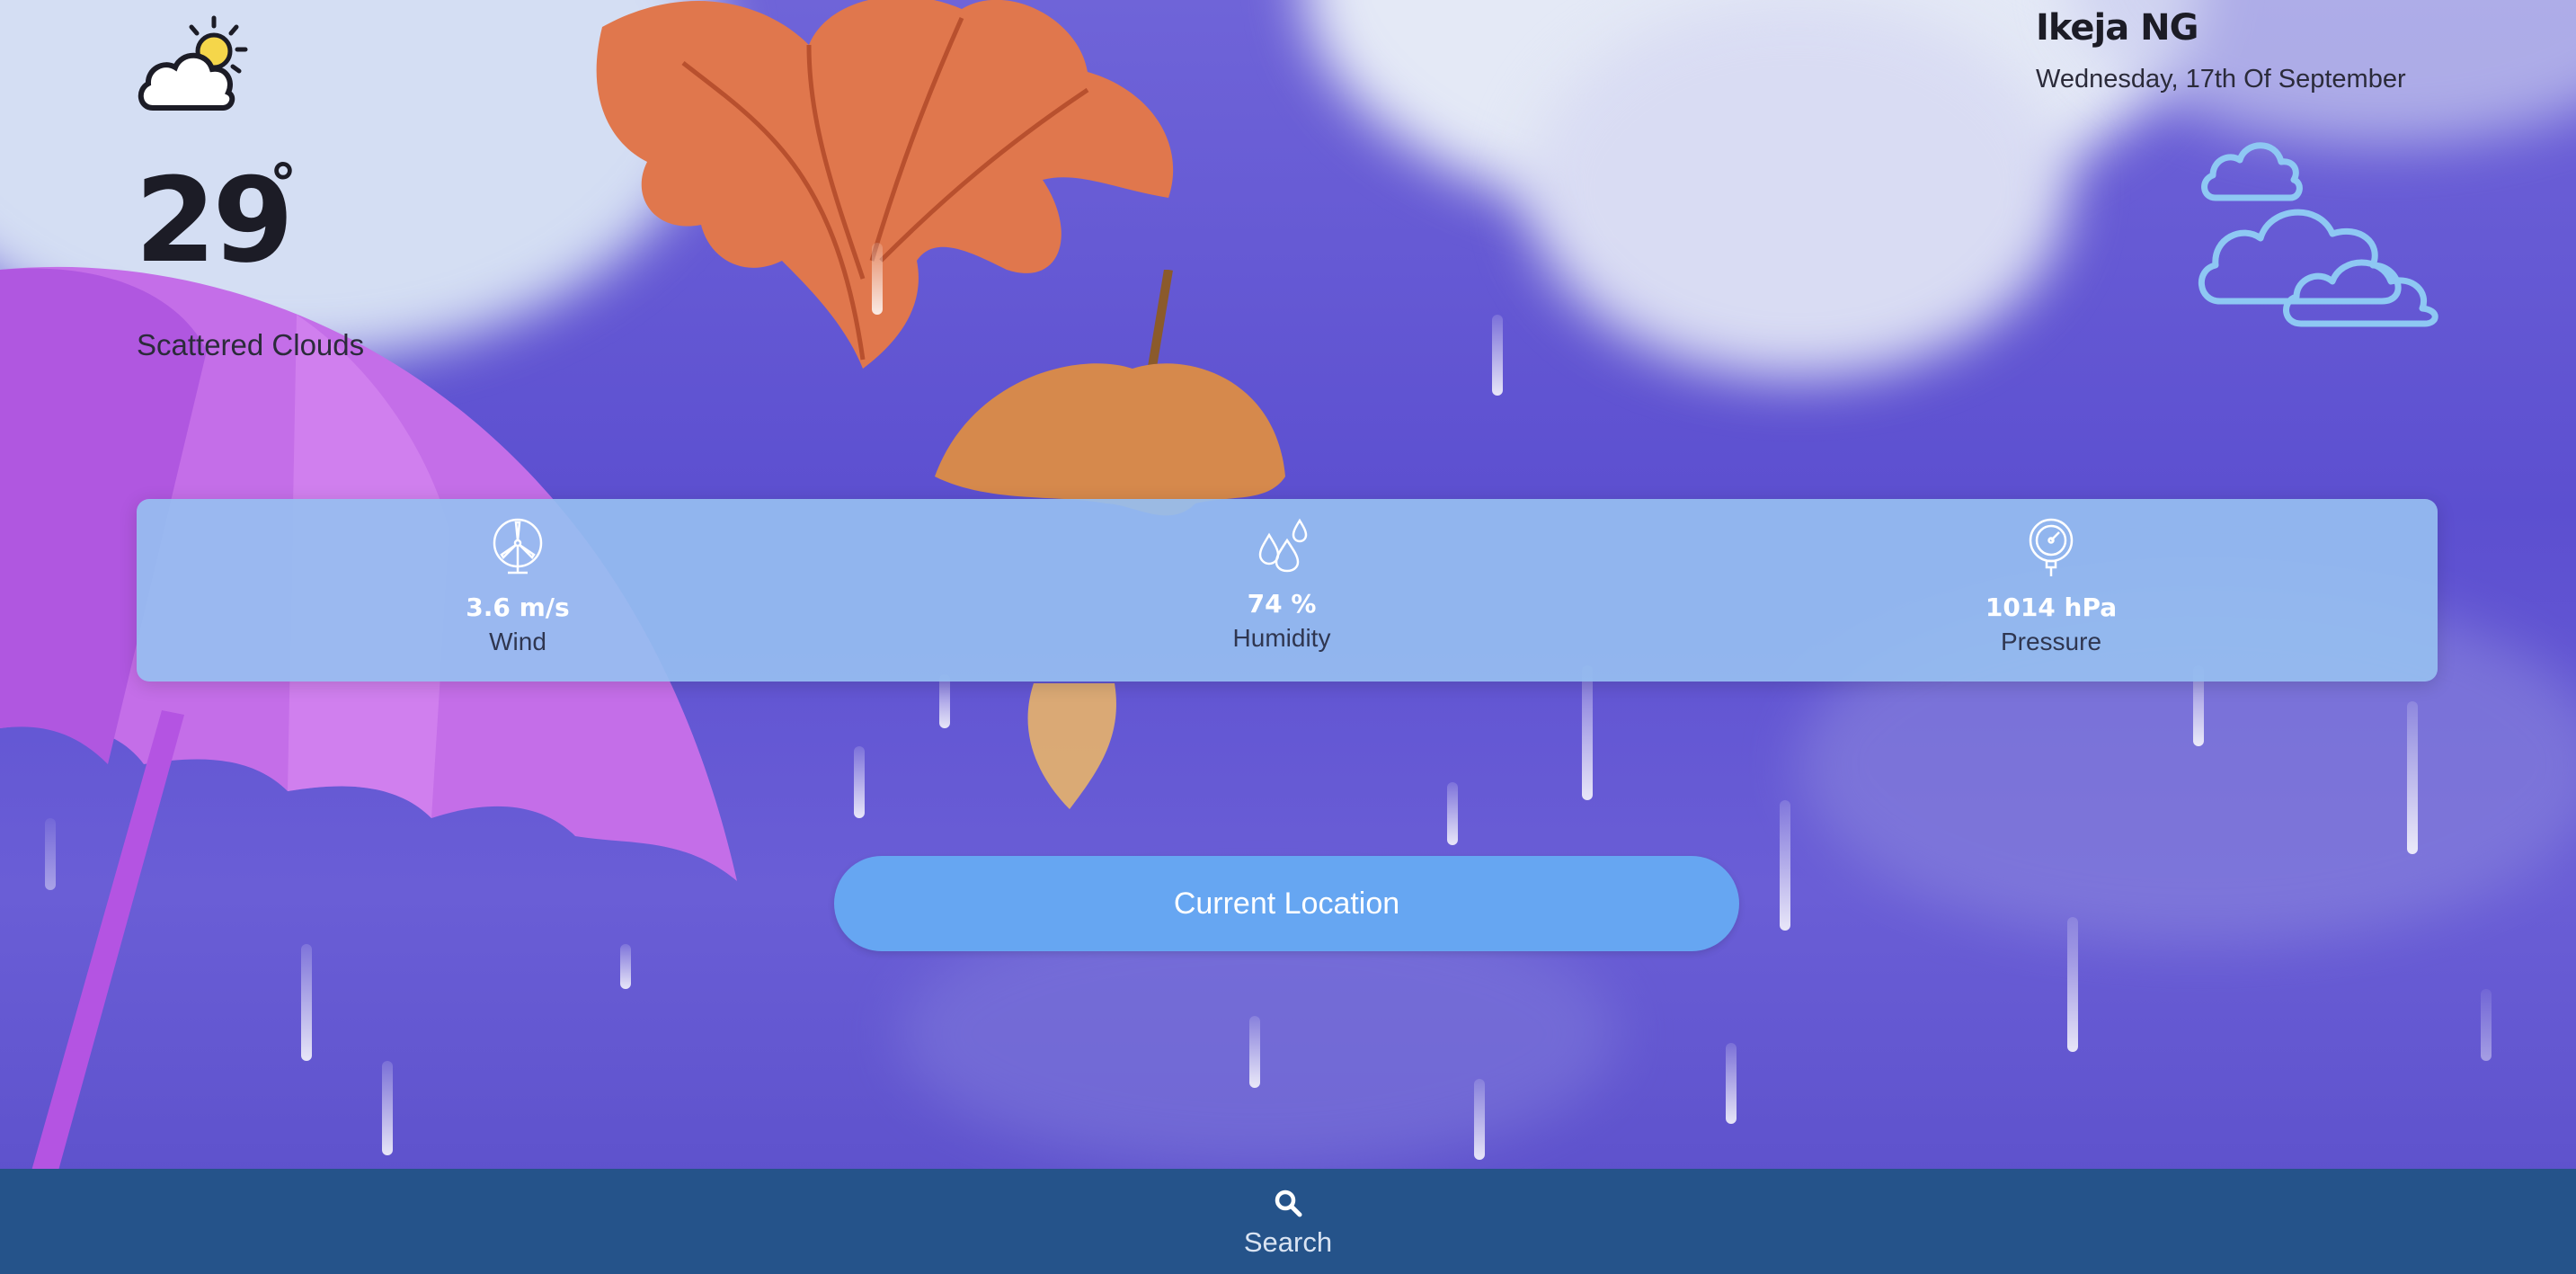 Image resolution: width=2576 pixels, height=1274 pixels. What do you see at coordinates (283, 185) in the screenshot?
I see `degree-symbol: °` at bounding box center [283, 185].